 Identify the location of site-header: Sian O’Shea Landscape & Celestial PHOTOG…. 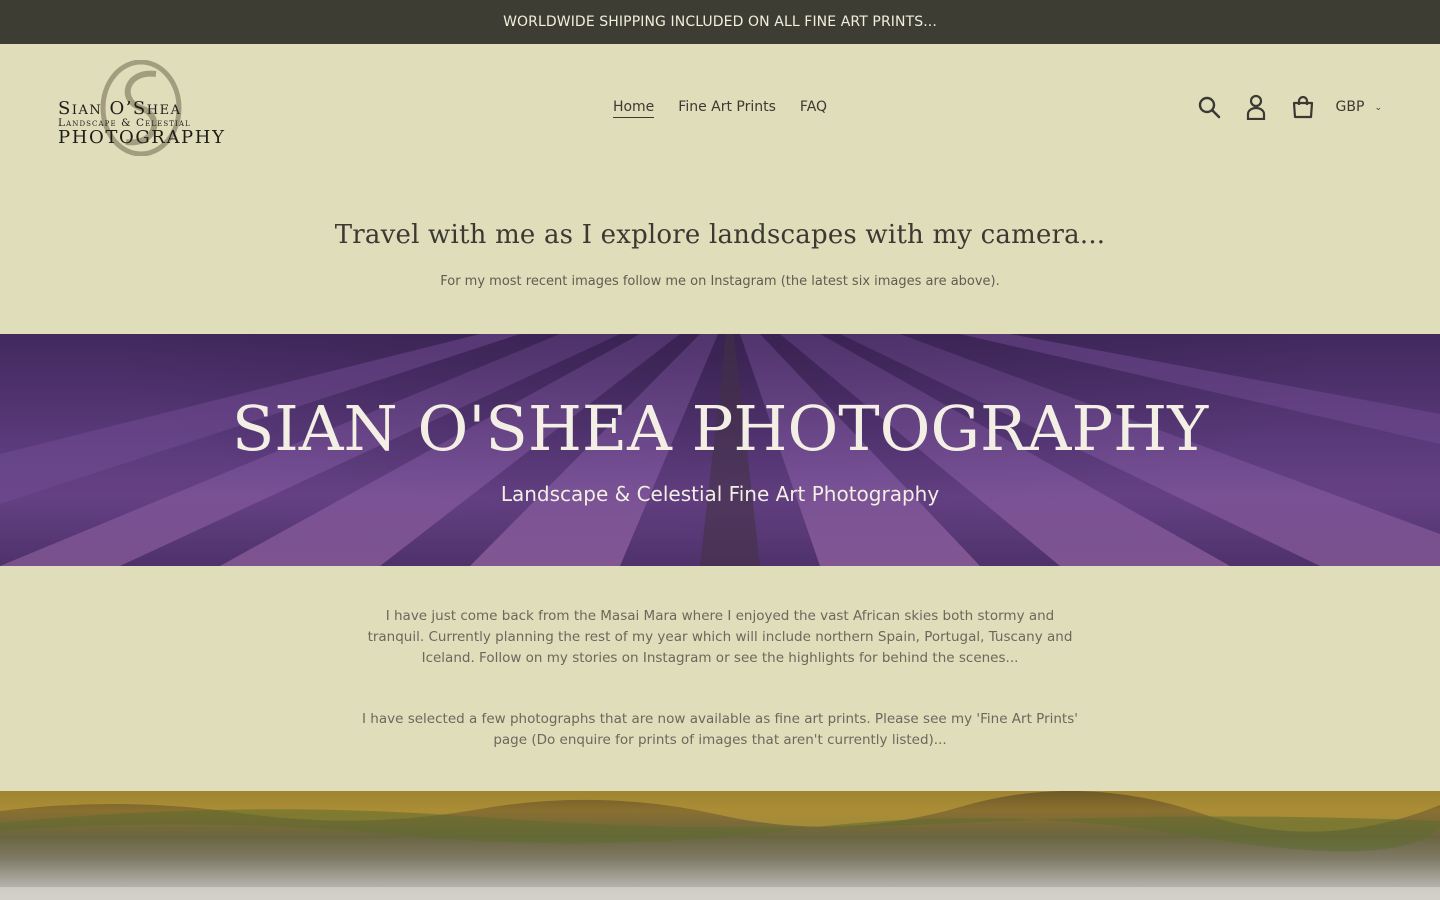
(720, 109).